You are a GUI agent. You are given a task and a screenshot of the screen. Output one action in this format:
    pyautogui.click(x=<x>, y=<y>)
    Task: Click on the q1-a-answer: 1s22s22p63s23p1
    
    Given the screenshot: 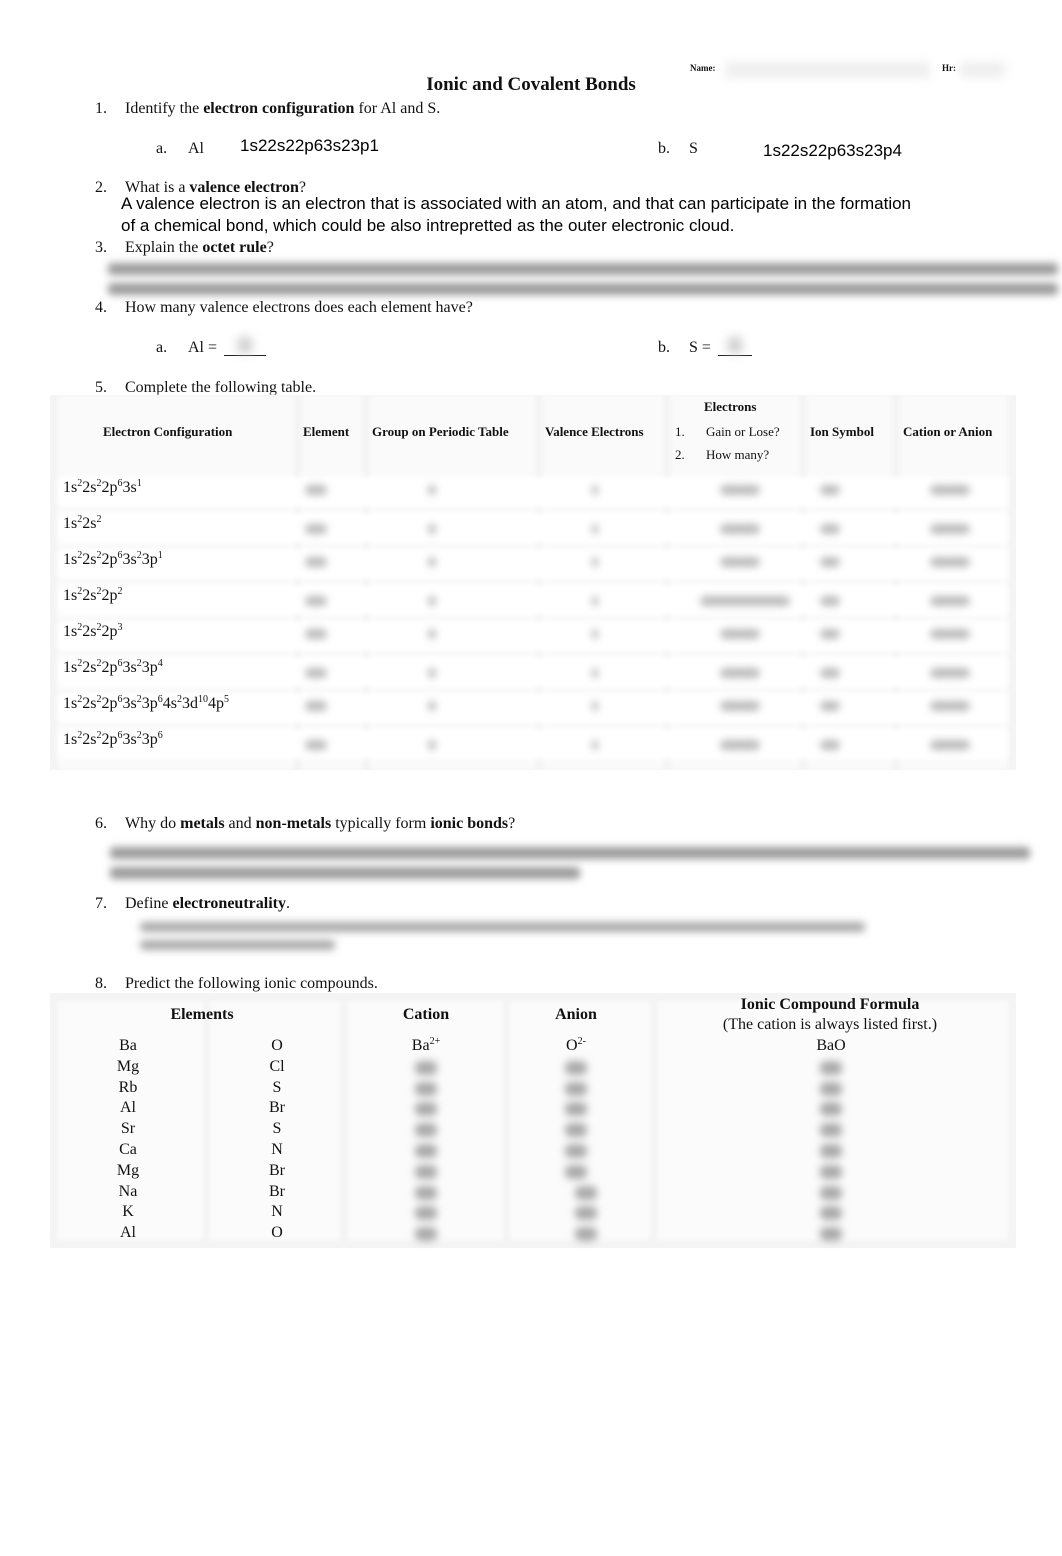 What is the action you would take?
    pyautogui.click(x=309, y=146)
    